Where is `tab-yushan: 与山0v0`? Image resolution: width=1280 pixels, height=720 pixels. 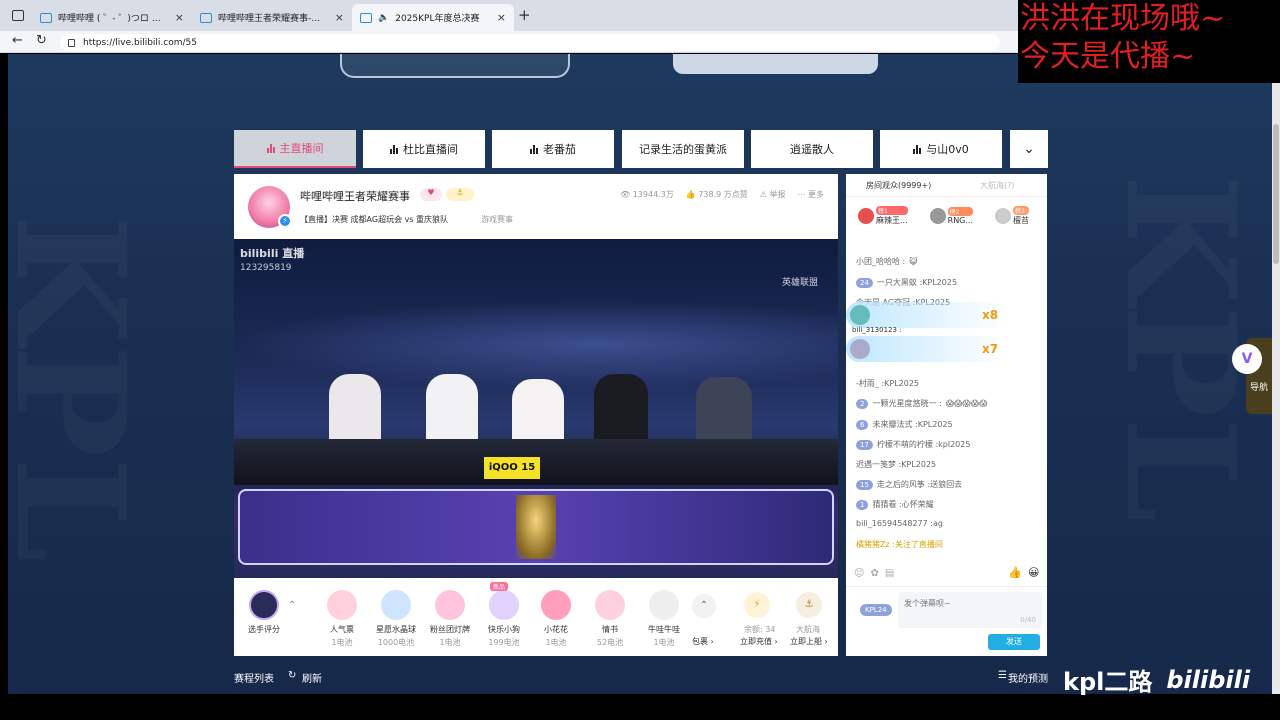
tab-yushan: 与山0v0 is located at coordinates (941, 149).